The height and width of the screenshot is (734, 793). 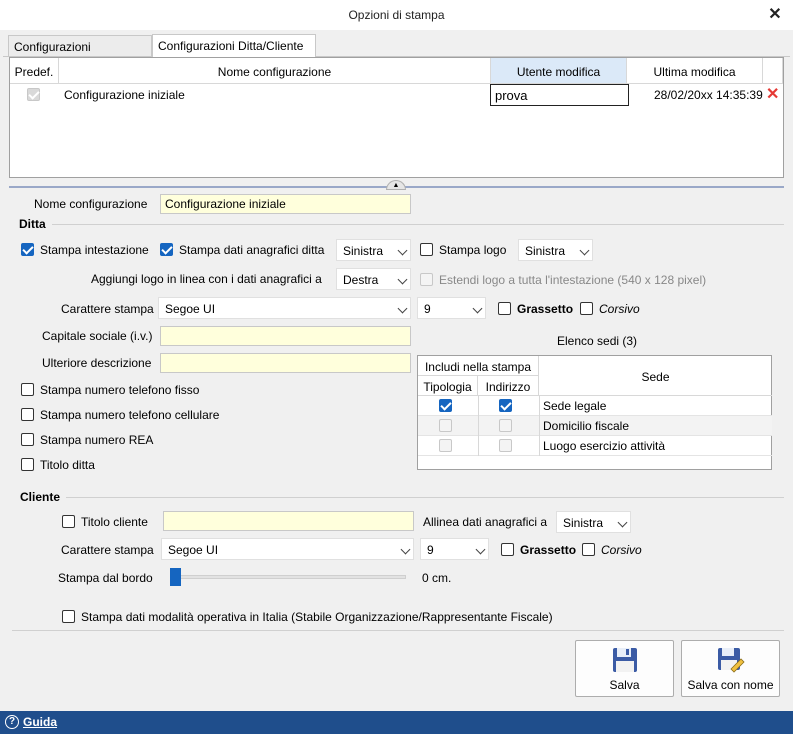 What do you see at coordinates (120, 390) in the screenshot?
I see `tel-fisso-label: Stampa numero telefono fisso` at bounding box center [120, 390].